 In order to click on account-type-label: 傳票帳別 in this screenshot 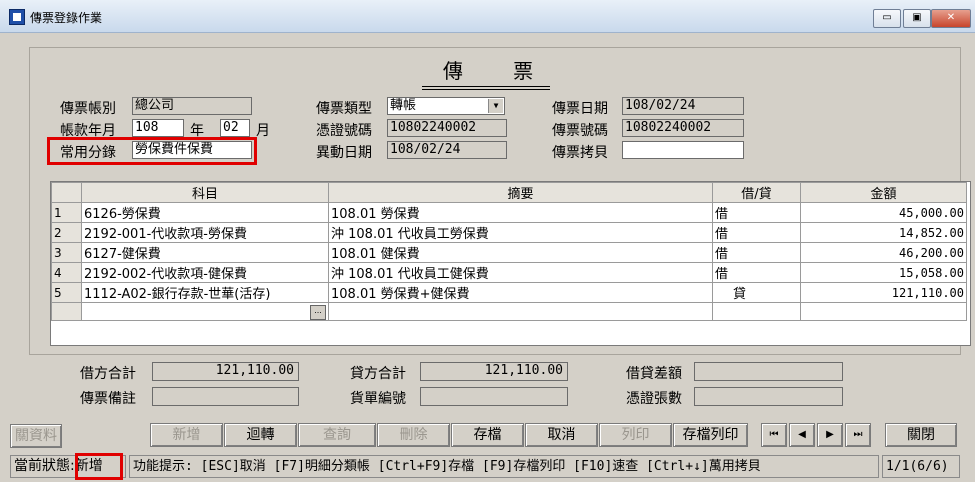, I will do `click(88, 109)`.